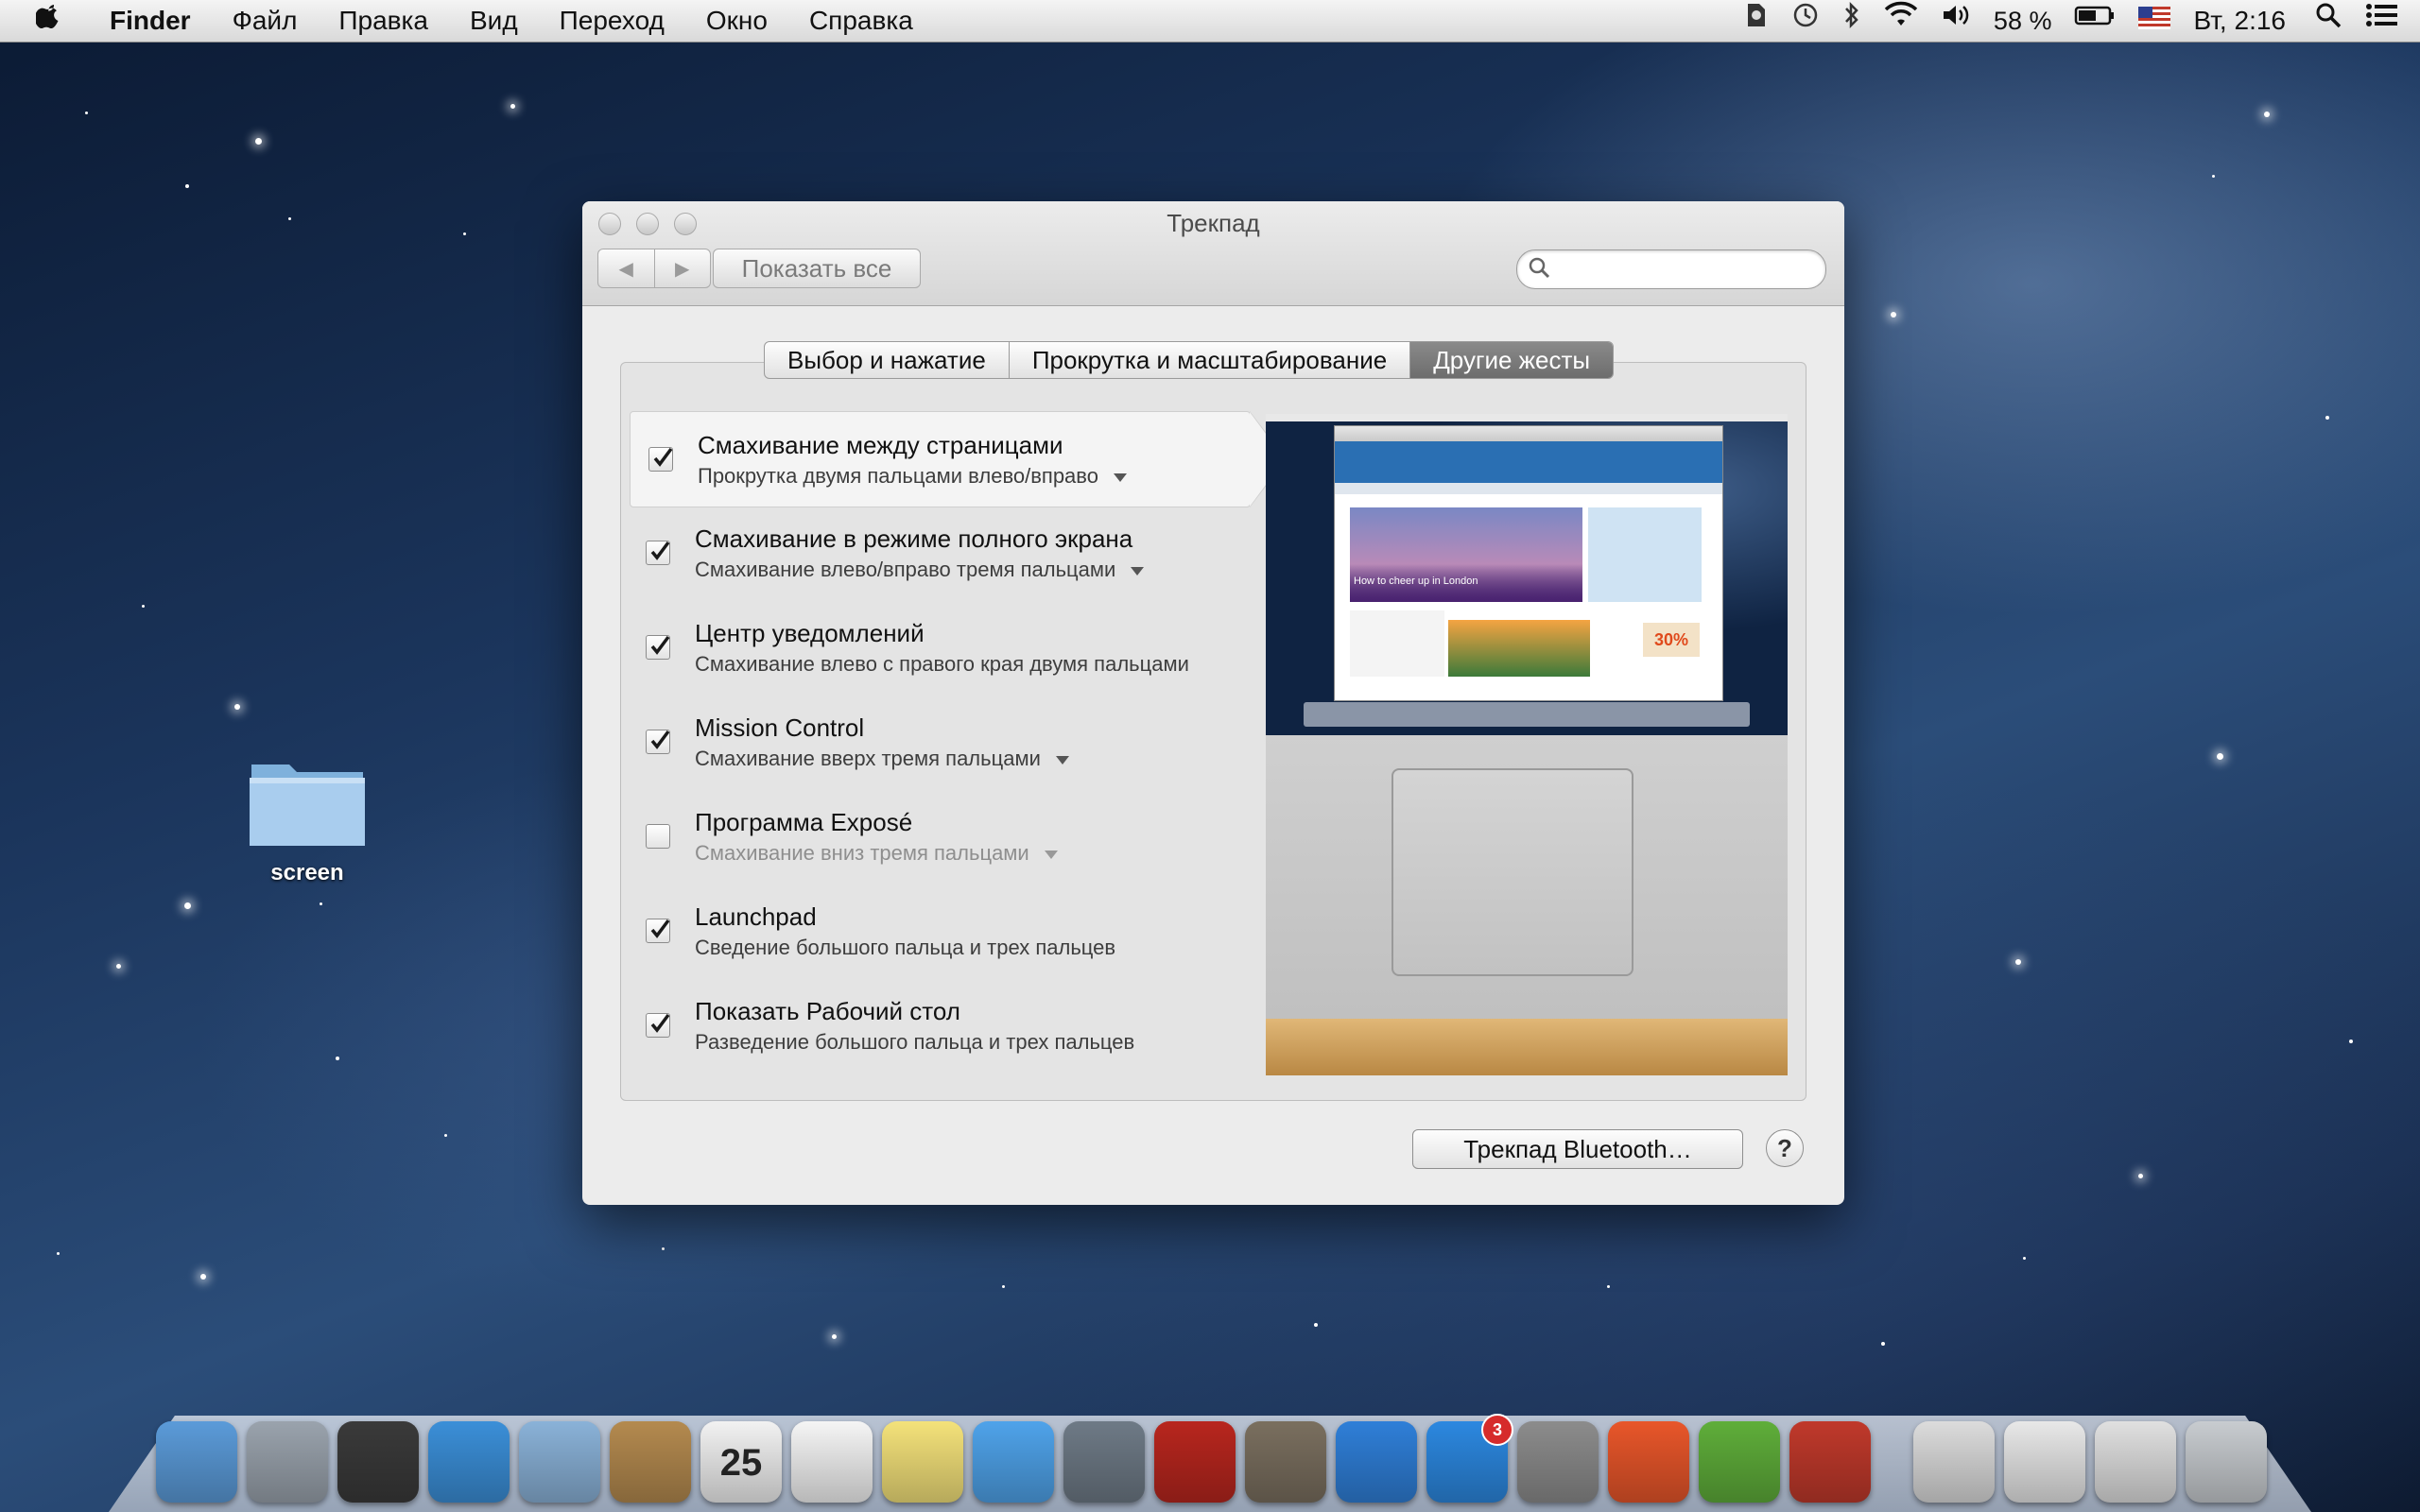 The image size is (2420, 1512). I want to click on preview-text-block, so click(1397, 643).